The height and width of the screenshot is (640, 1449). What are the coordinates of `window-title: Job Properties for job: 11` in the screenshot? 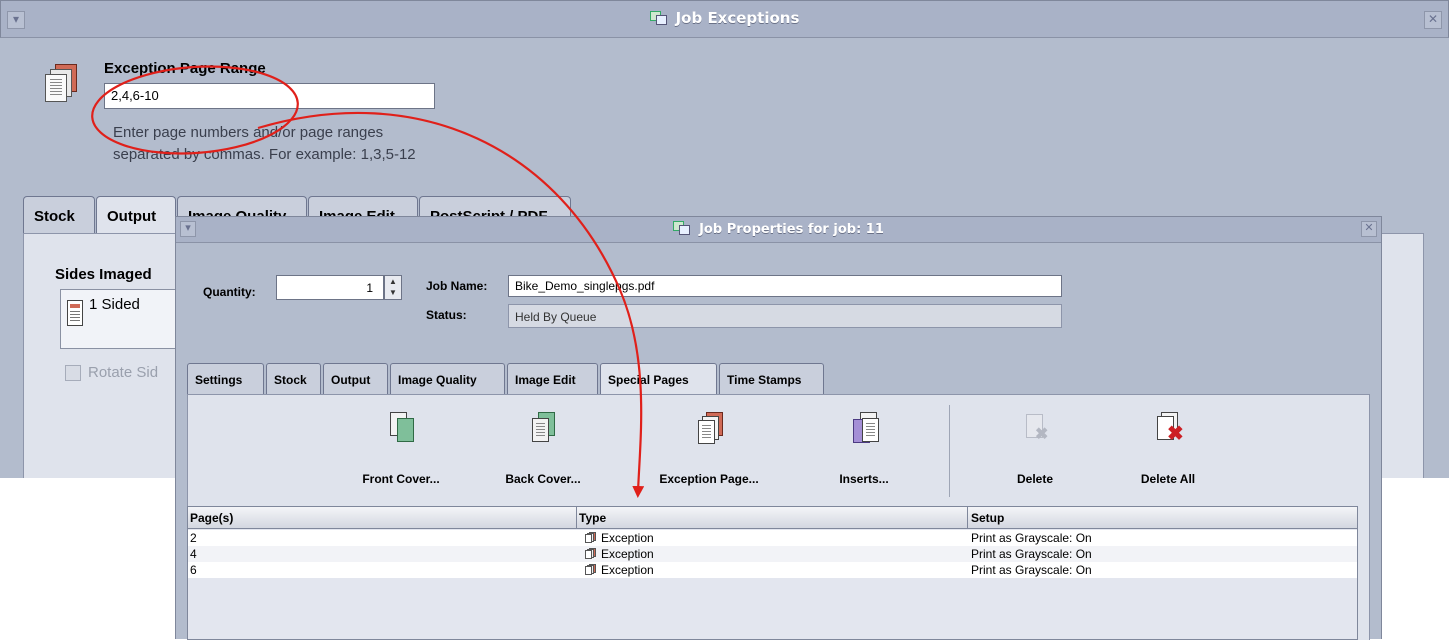 It's located at (778, 229).